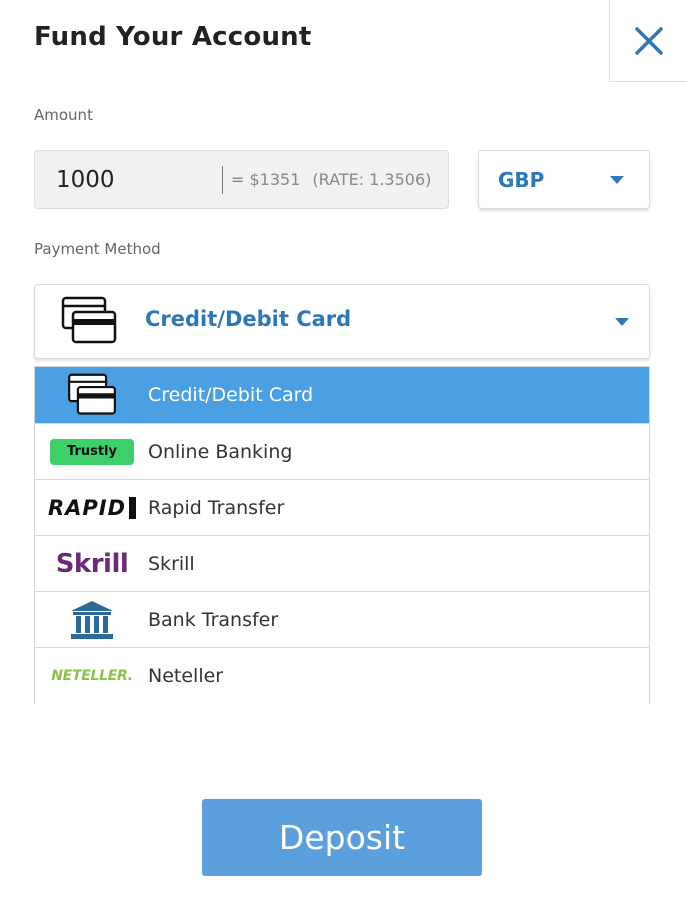  What do you see at coordinates (564, 179) in the screenshot?
I see `currency-select: GBP` at bounding box center [564, 179].